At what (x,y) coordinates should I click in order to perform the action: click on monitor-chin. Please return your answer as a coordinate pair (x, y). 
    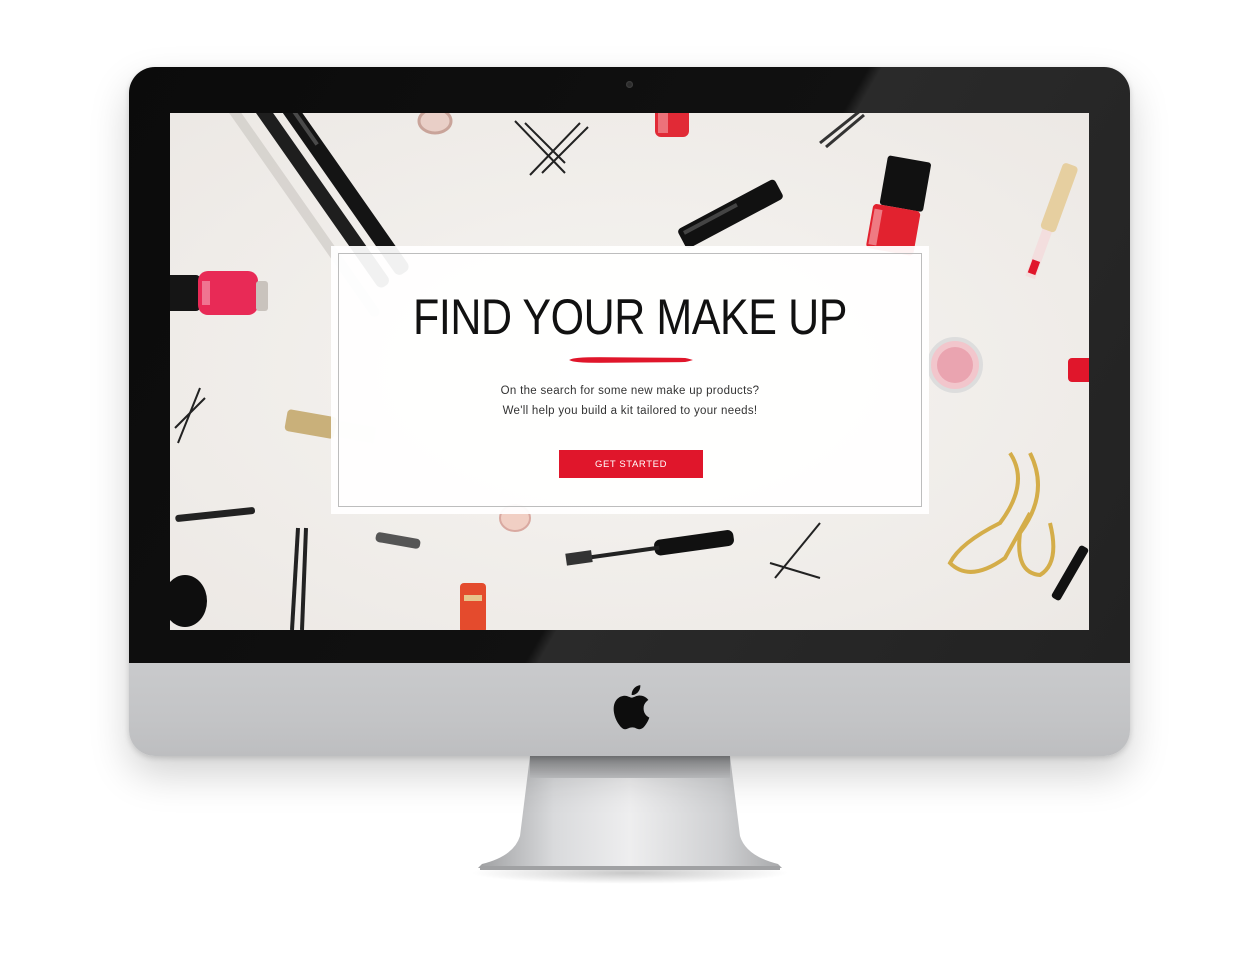
    Looking at the image, I should click on (629, 709).